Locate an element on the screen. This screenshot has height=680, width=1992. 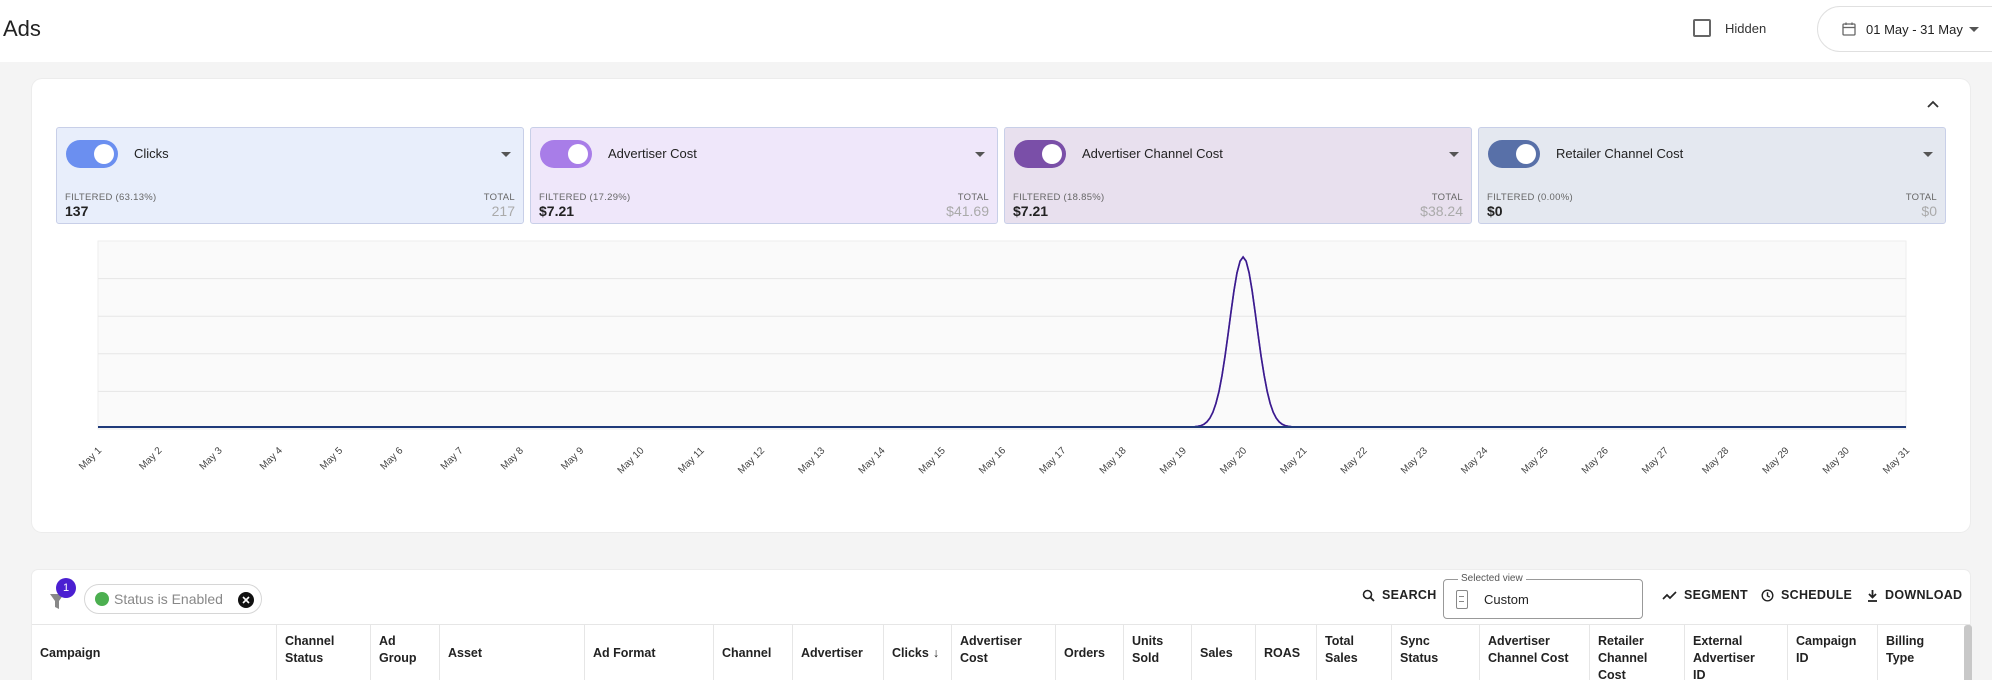
date-range-picker: 01 May - 31 May is located at coordinates (1904, 29).